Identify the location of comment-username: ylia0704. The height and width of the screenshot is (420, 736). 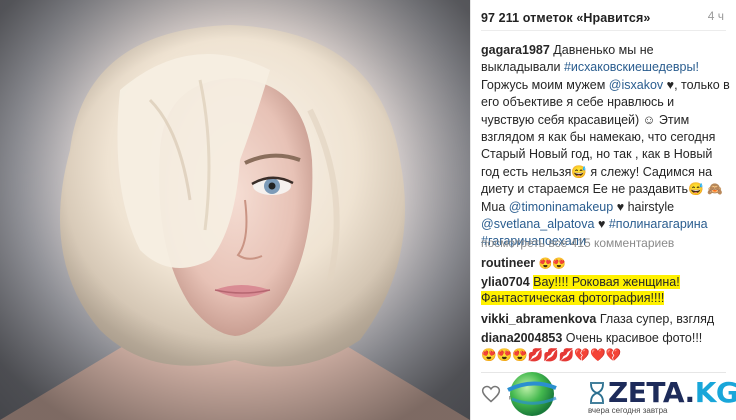
(505, 282).